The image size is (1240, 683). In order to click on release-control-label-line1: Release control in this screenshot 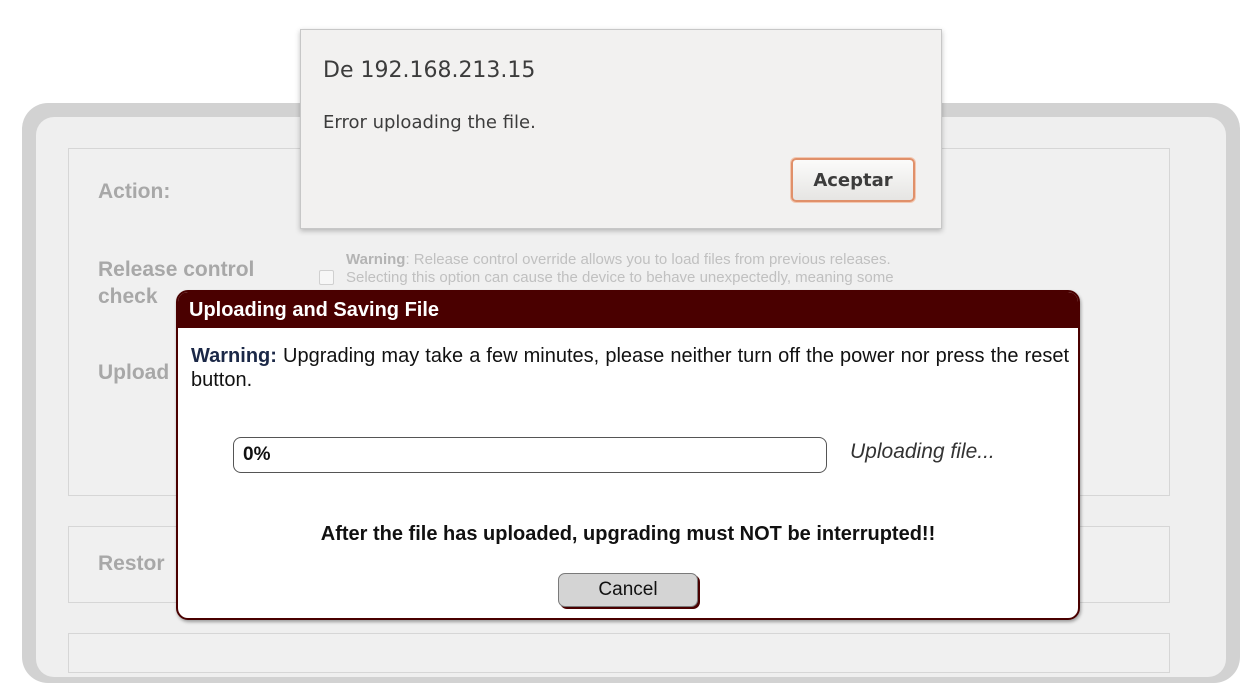, I will do `click(176, 269)`.